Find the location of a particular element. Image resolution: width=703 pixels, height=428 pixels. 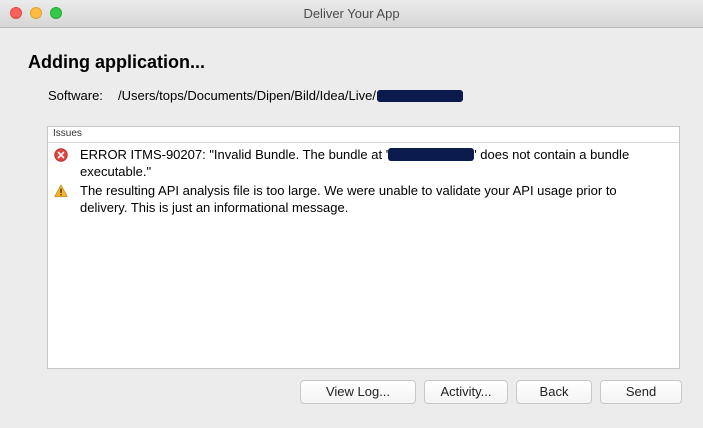

software-label: Software: is located at coordinates (75, 95).